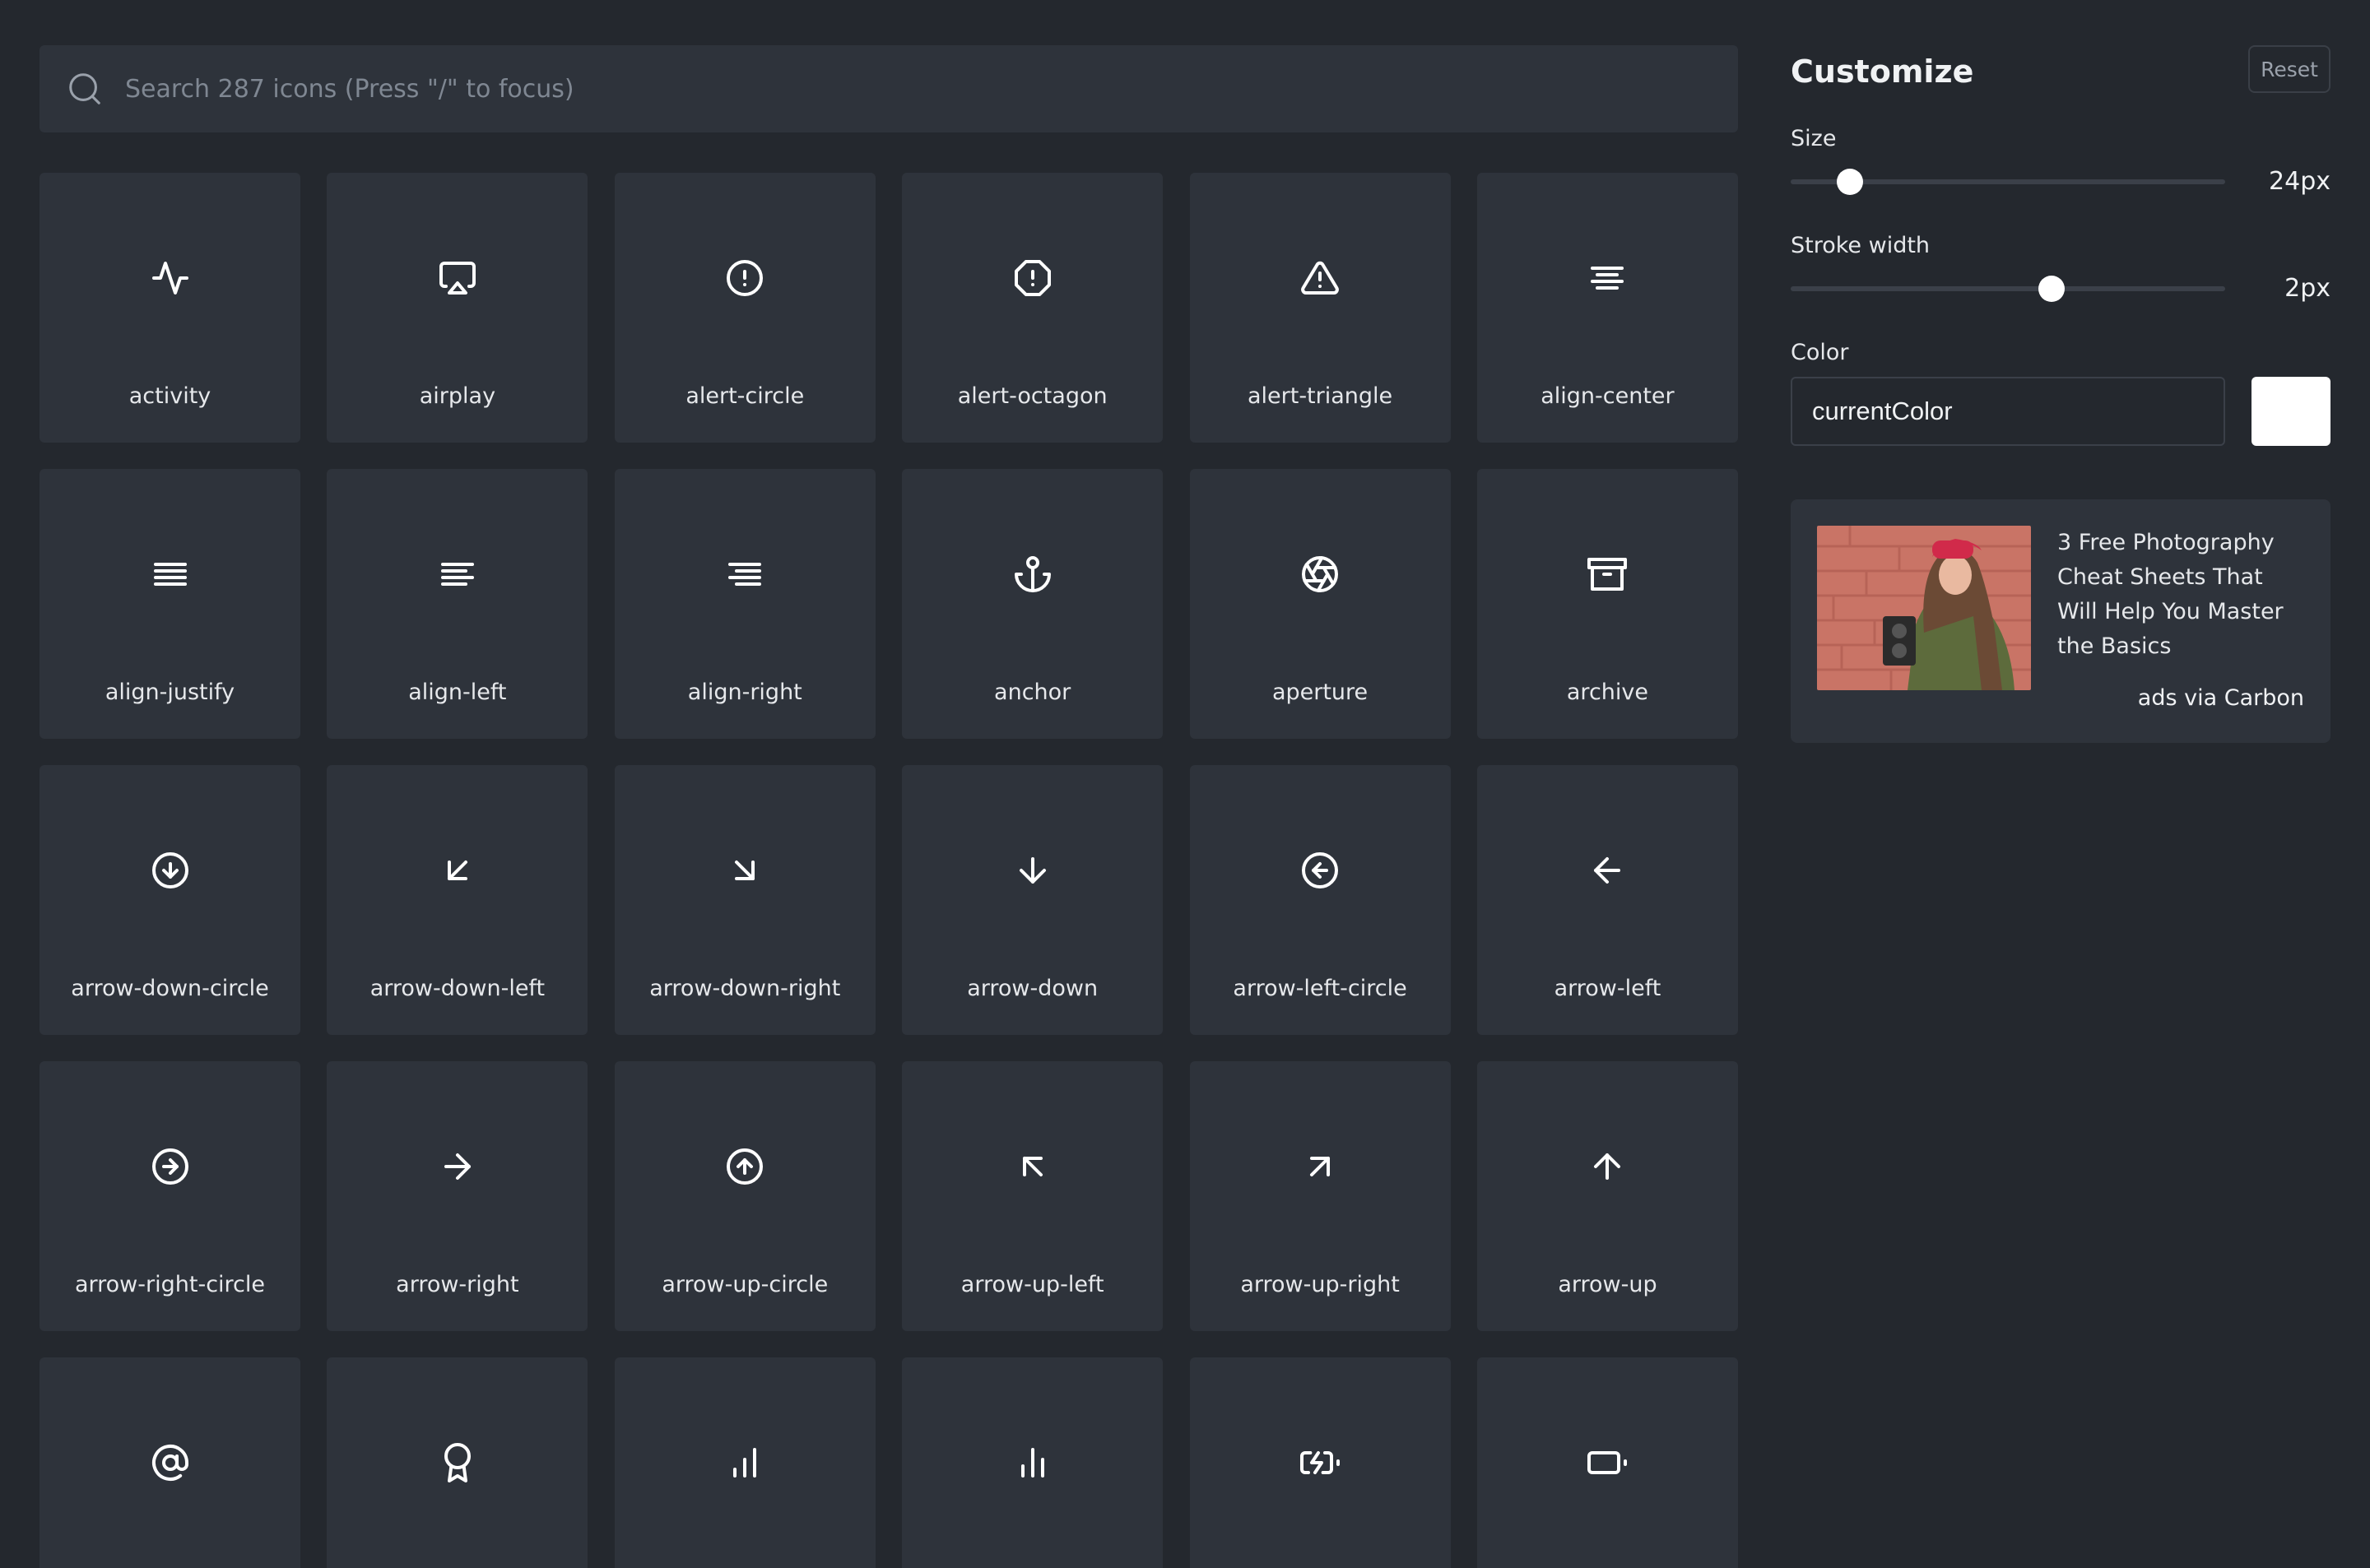 The height and width of the screenshot is (1568, 2370). What do you see at coordinates (1320, 692) in the screenshot?
I see `icon-tile-label: aperture` at bounding box center [1320, 692].